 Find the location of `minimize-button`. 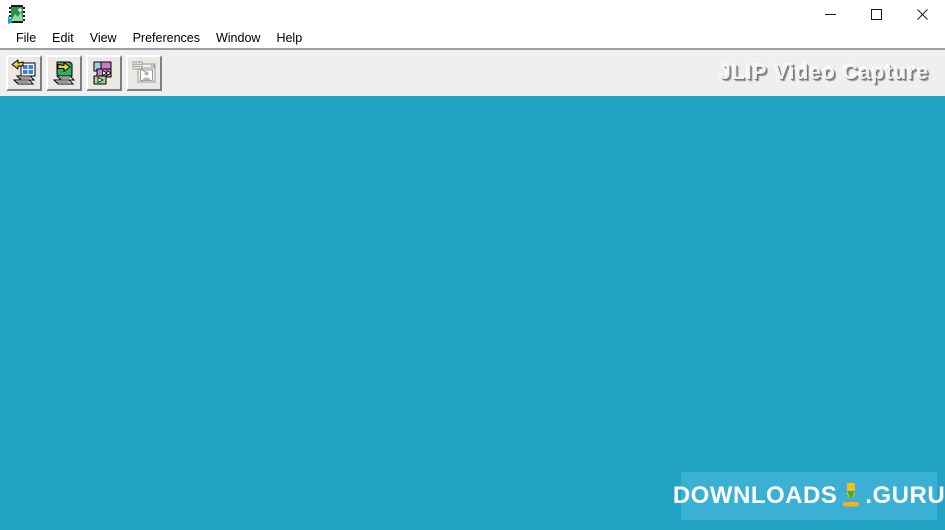

minimize-button is located at coordinates (830, 14).